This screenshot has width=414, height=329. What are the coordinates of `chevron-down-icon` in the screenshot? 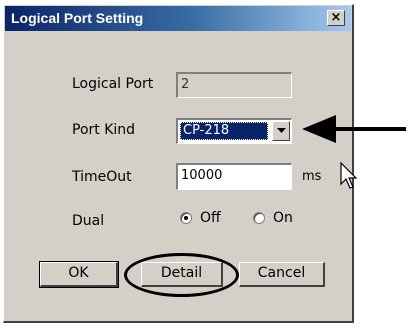 It's located at (281, 130).